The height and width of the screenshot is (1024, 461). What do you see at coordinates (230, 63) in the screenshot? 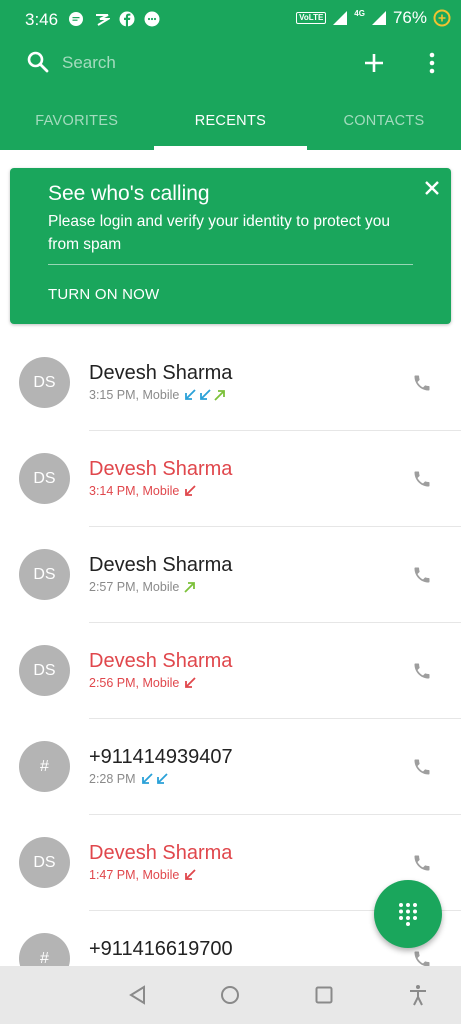
I see `search-bar: Search` at bounding box center [230, 63].